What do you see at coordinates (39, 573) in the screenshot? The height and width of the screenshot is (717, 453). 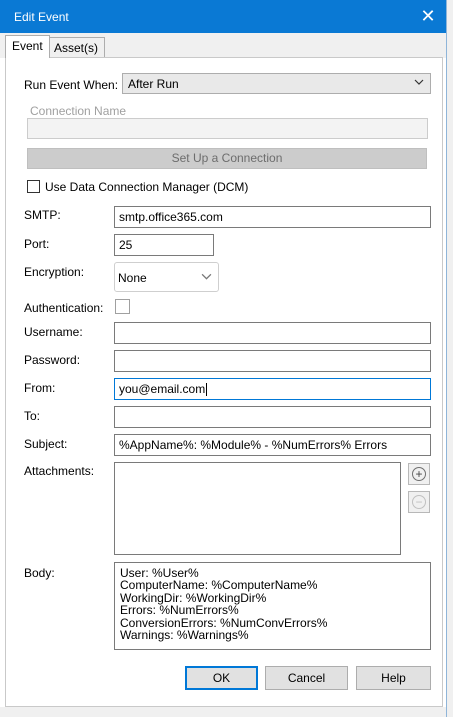 I see `body-label: Body:` at bounding box center [39, 573].